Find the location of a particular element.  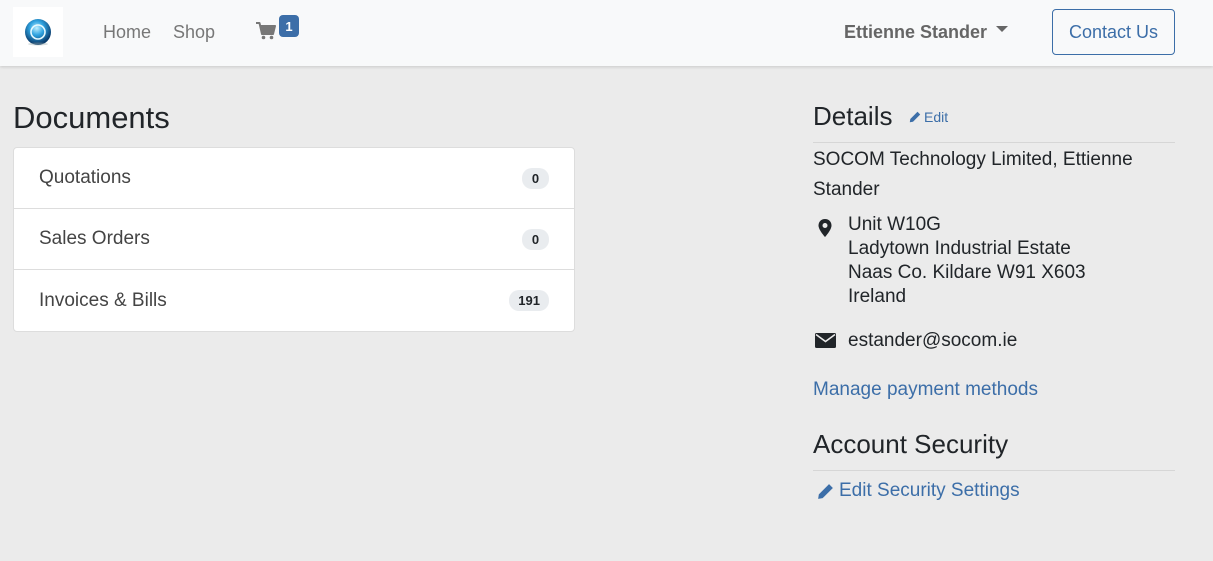

envelope-icon is located at coordinates (825, 343).